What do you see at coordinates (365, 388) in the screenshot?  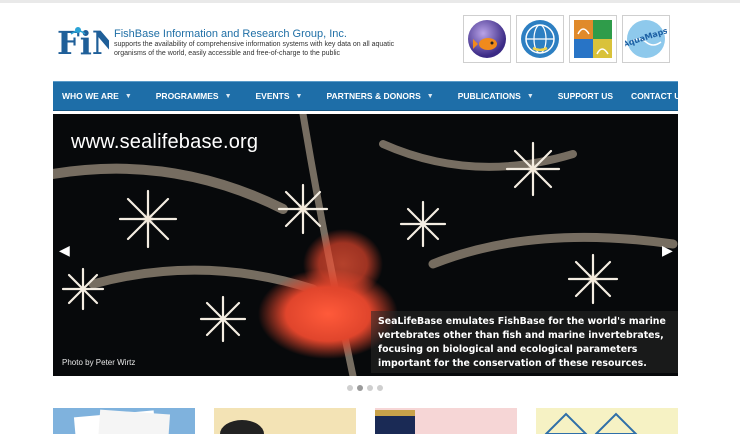 I see `slider-dots` at bounding box center [365, 388].